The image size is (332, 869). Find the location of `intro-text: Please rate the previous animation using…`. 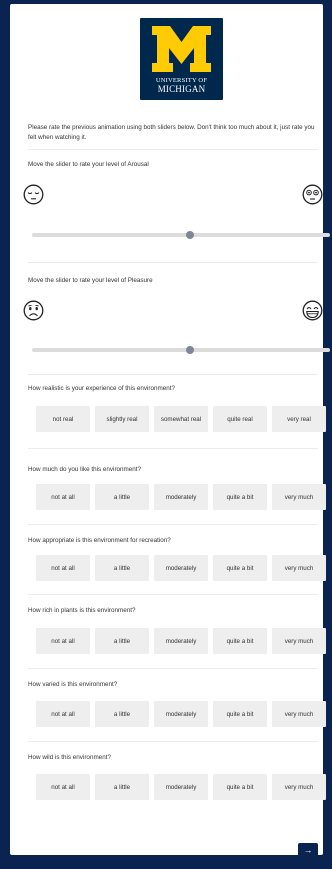

intro-text: Please rate the previous animation using… is located at coordinates (171, 132).